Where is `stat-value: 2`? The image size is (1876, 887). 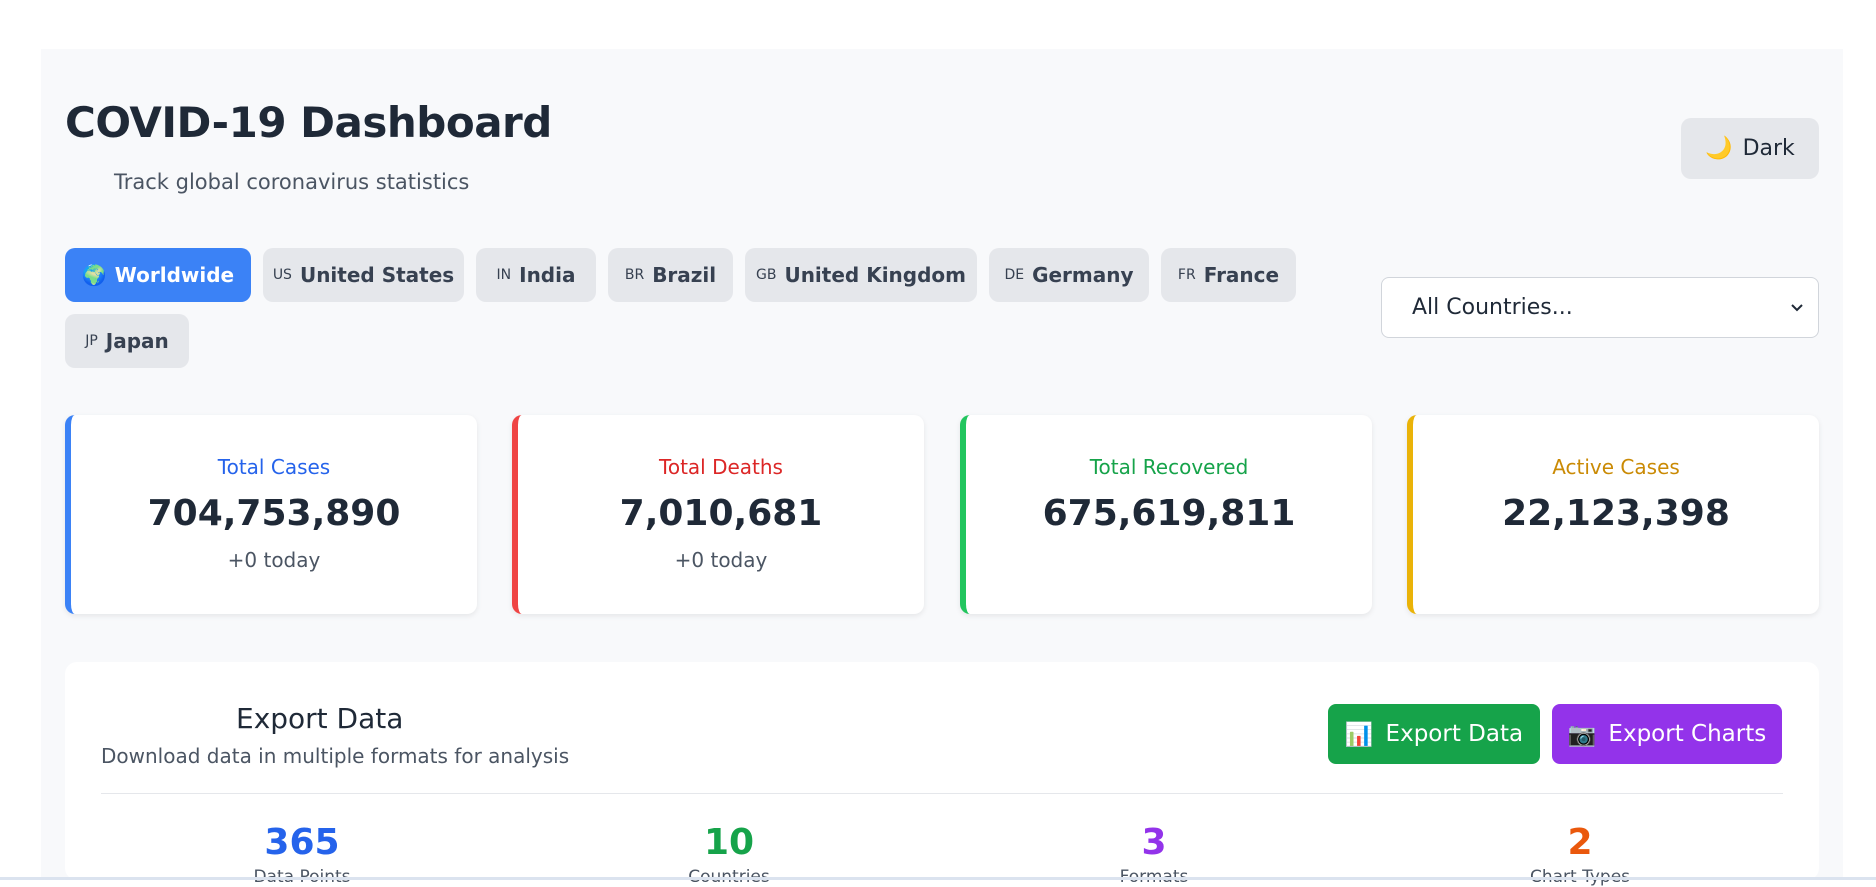 stat-value: 2 is located at coordinates (1580, 842).